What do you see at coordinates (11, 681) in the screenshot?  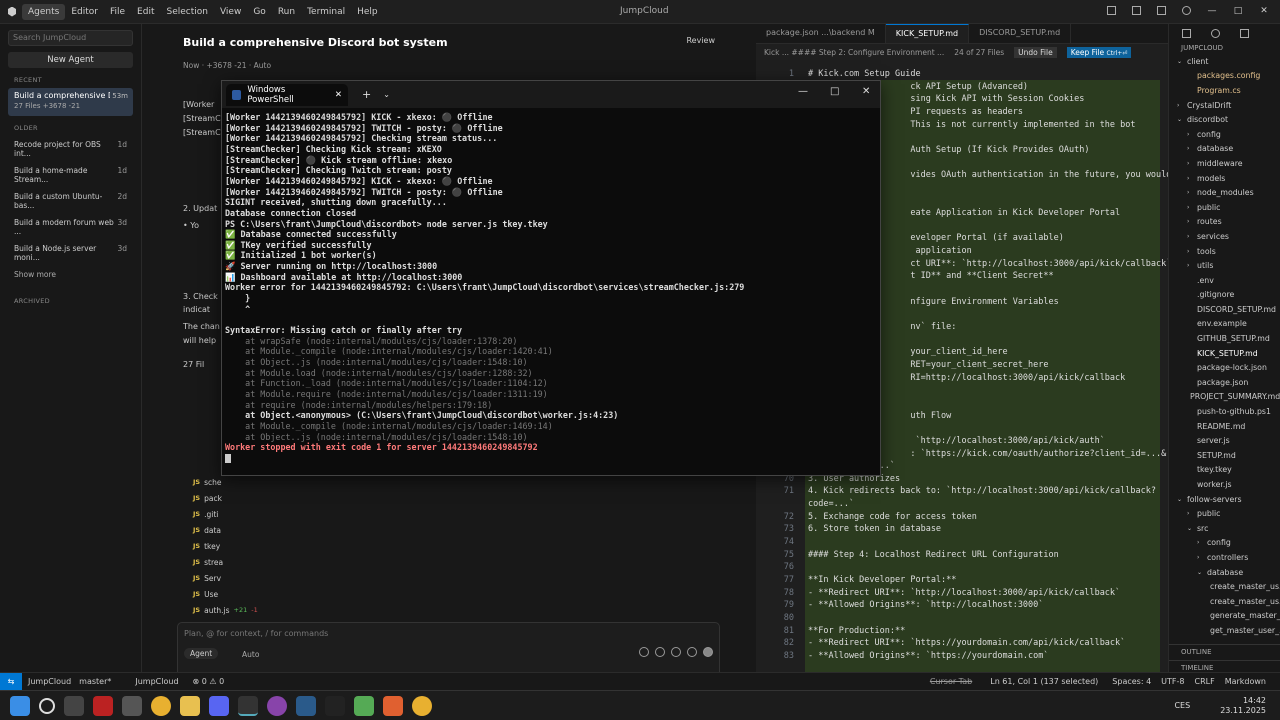 I see `remote-icon: ⇆` at bounding box center [11, 681].